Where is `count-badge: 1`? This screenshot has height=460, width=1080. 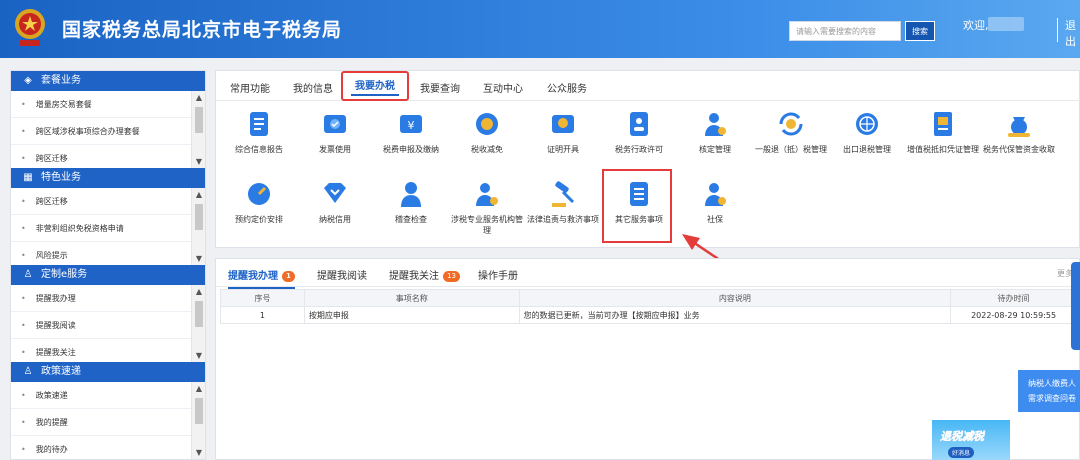
count-badge: 1 is located at coordinates (288, 276).